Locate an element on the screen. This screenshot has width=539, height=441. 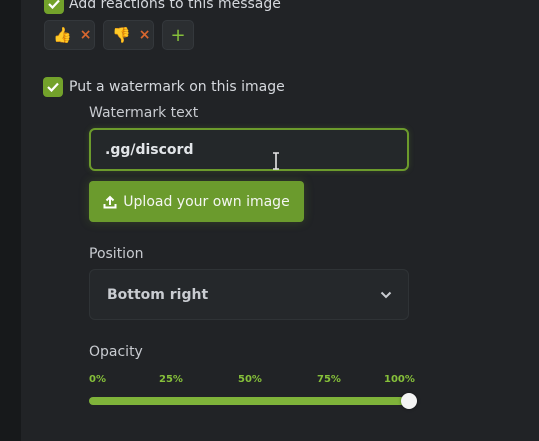
watermark-checkbox is located at coordinates (53, 87).